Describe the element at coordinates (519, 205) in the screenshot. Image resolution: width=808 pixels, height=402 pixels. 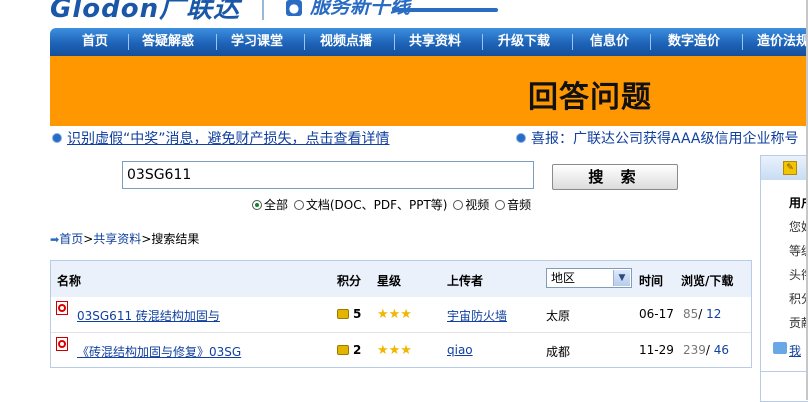
I see `radio-label: 音频` at that location.